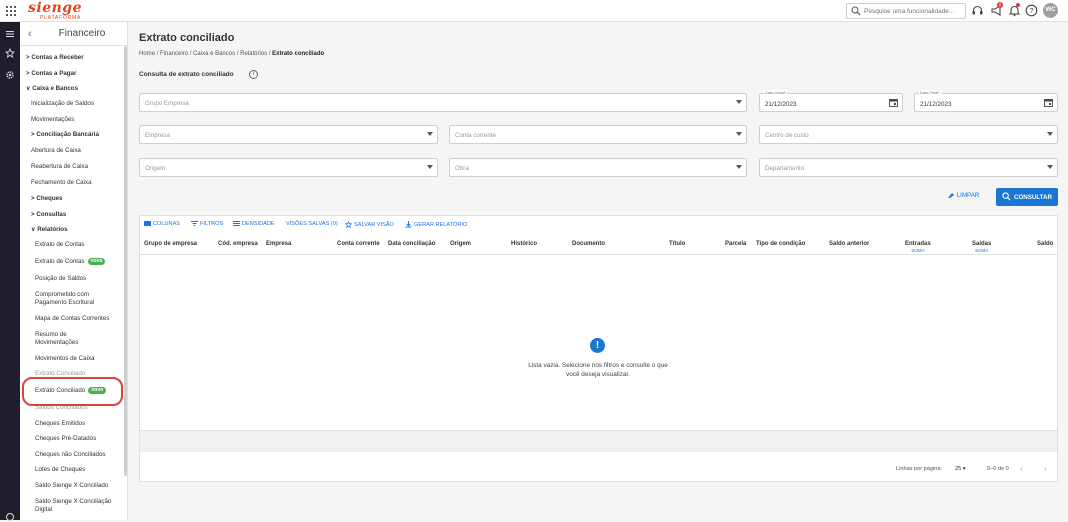  I want to click on page-title: Extrato conciliado, so click(187, 38).